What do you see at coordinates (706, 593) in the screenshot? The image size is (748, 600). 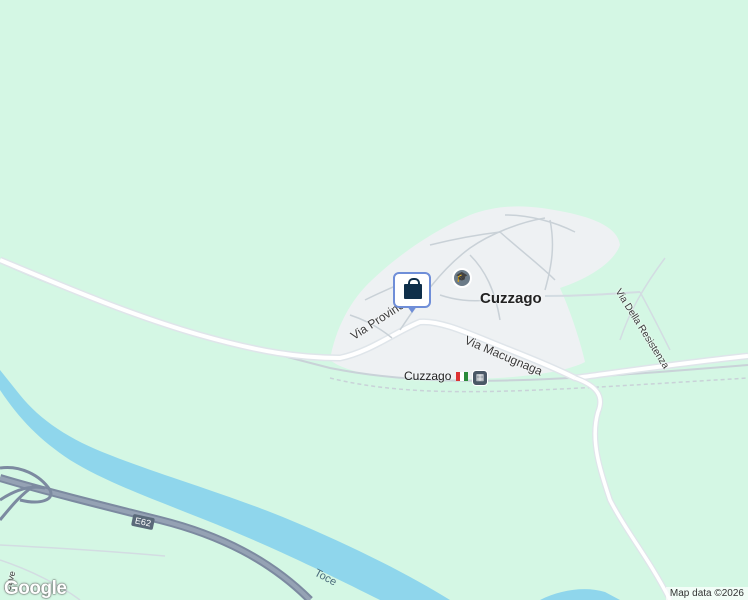 I see `map-attribution: Map data ©2026` at bounding box center [706, 593].